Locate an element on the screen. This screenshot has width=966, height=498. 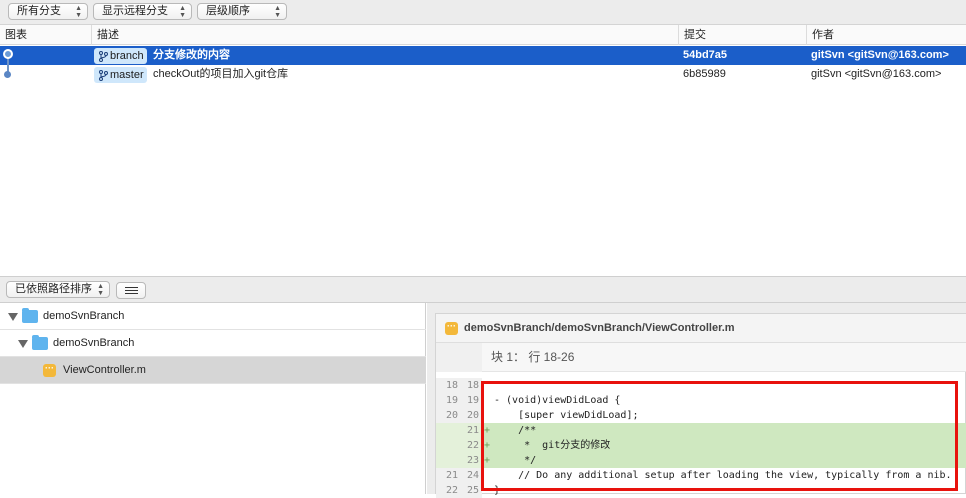
branch-tag: master is located at coordinates (120, 75).